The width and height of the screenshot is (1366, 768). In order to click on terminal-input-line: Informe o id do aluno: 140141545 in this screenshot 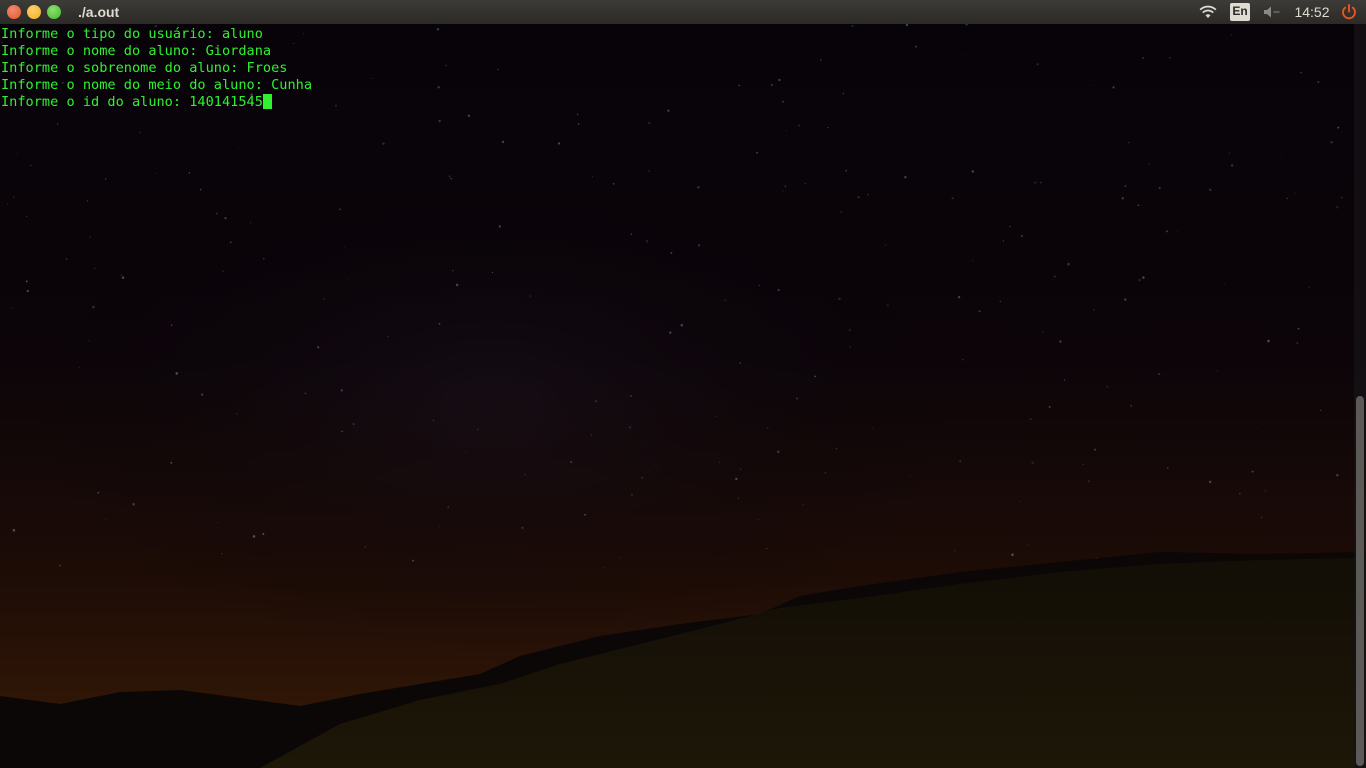, I will do `click(156, 102)`.